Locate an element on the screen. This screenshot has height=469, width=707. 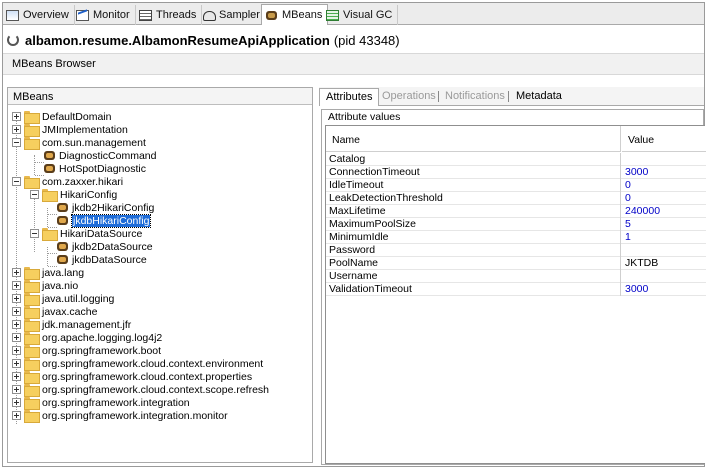
tree-node-org-sf-integration-monitor: org.springframework.integration.monitor is located at coordinates (120, 416).